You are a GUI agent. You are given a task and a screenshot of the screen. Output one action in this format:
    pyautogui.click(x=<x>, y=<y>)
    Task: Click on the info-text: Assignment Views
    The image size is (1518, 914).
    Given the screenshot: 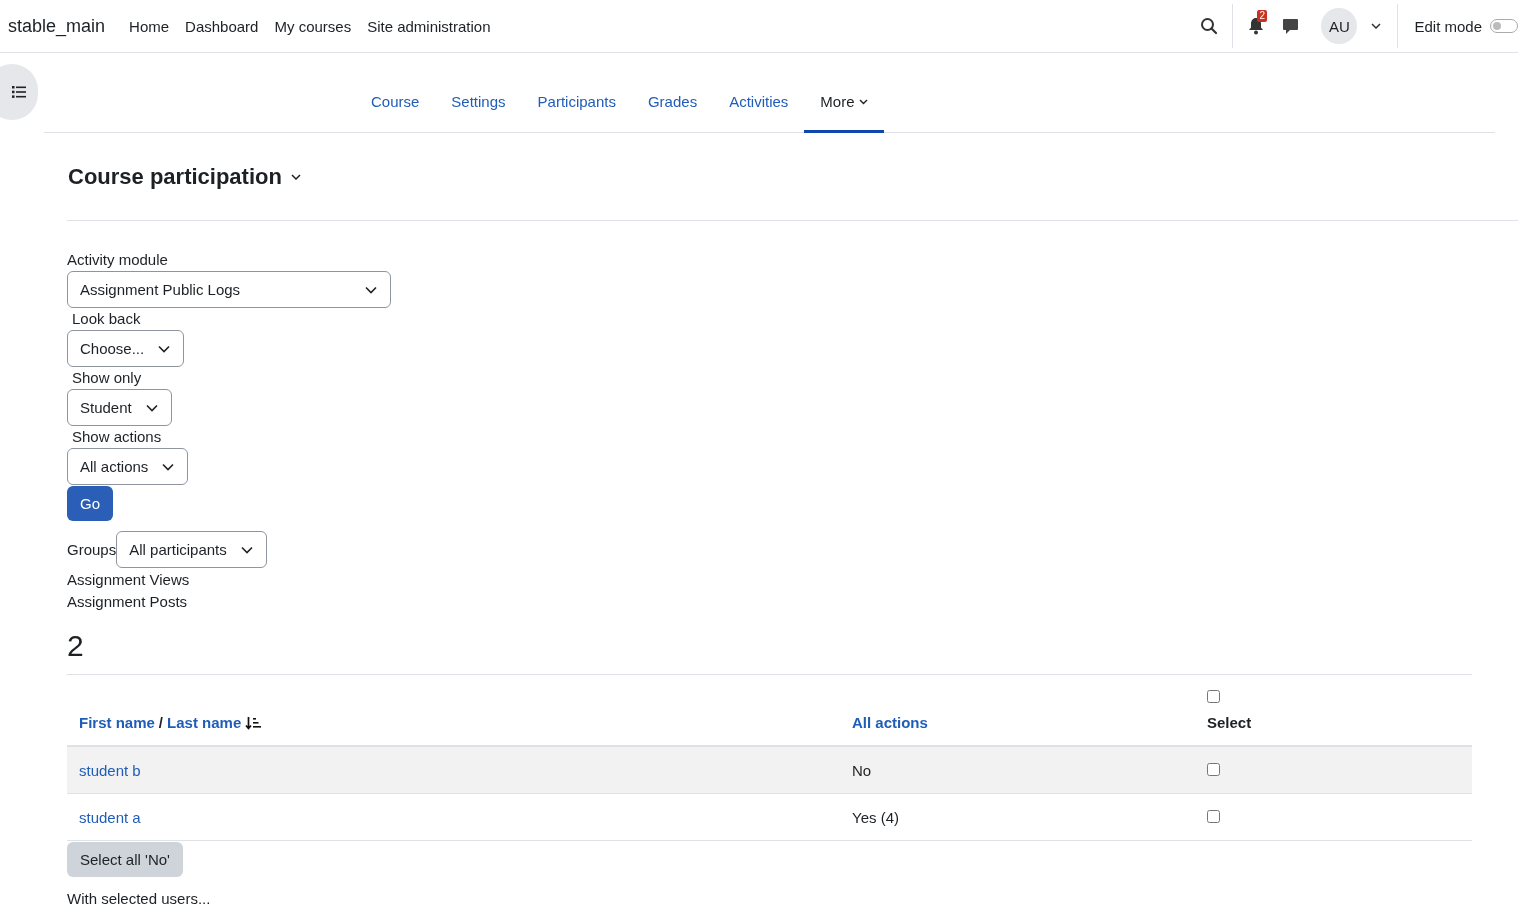 What is the action you would take?
    pyautogui.click(x=128, y=580)
    